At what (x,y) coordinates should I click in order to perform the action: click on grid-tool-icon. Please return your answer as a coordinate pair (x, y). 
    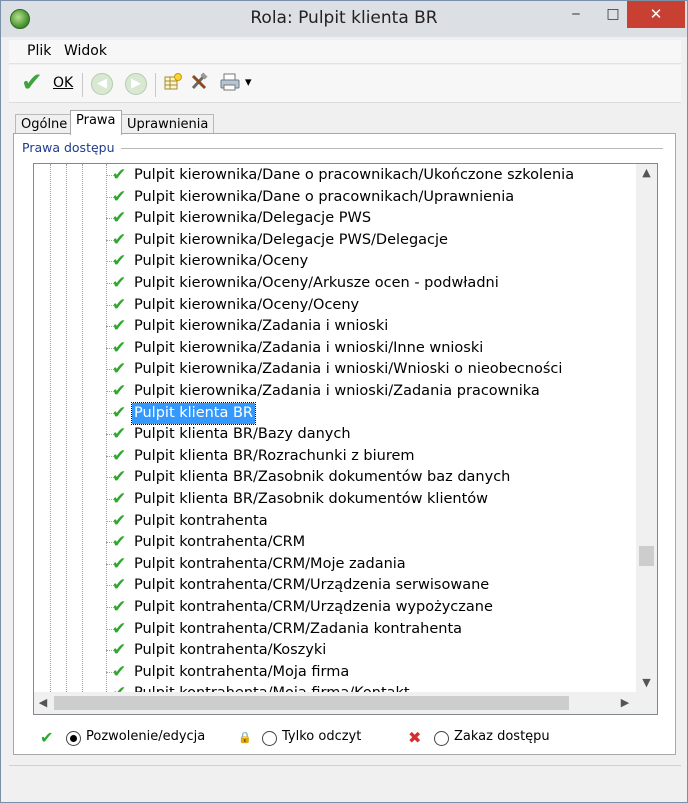
    Looking at the image, I should click on (173, 85).